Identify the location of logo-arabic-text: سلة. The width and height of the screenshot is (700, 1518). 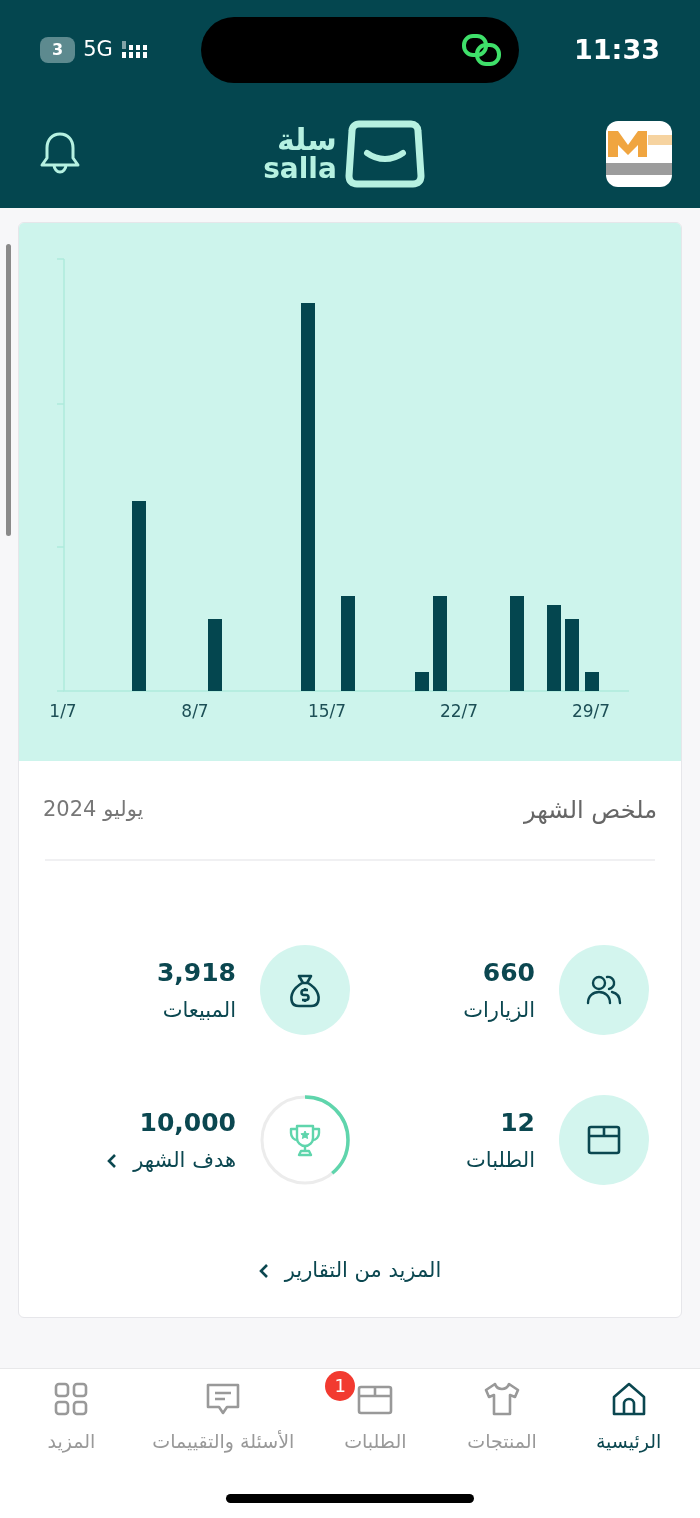
(306, 140).